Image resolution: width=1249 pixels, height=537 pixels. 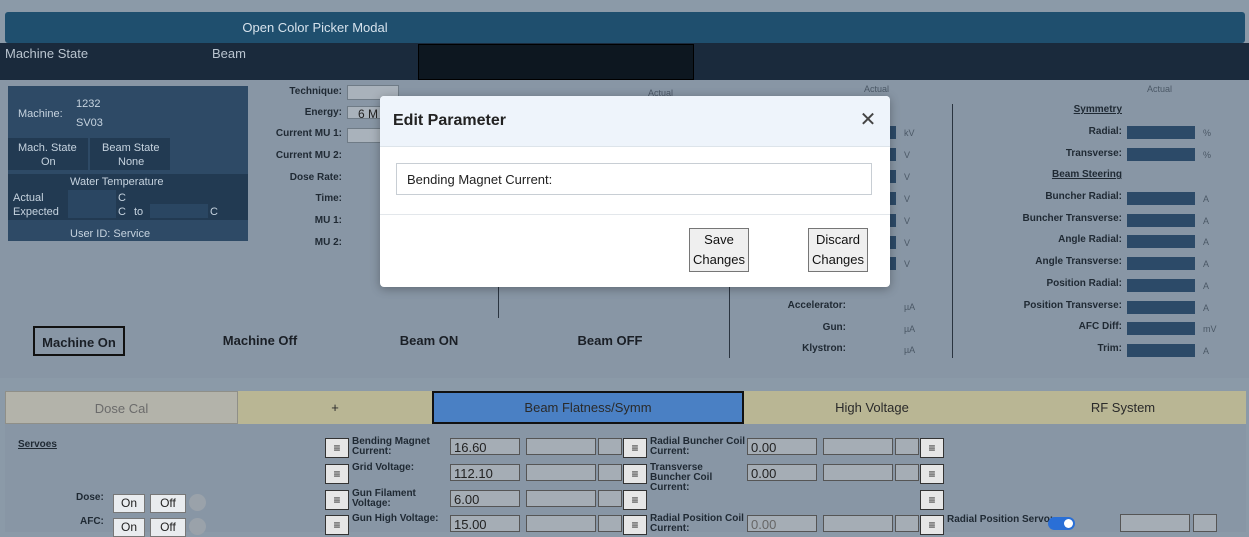 I want to click on radial-position-servo-label: Radial Position Servo:, so click(x=1000, y=519).